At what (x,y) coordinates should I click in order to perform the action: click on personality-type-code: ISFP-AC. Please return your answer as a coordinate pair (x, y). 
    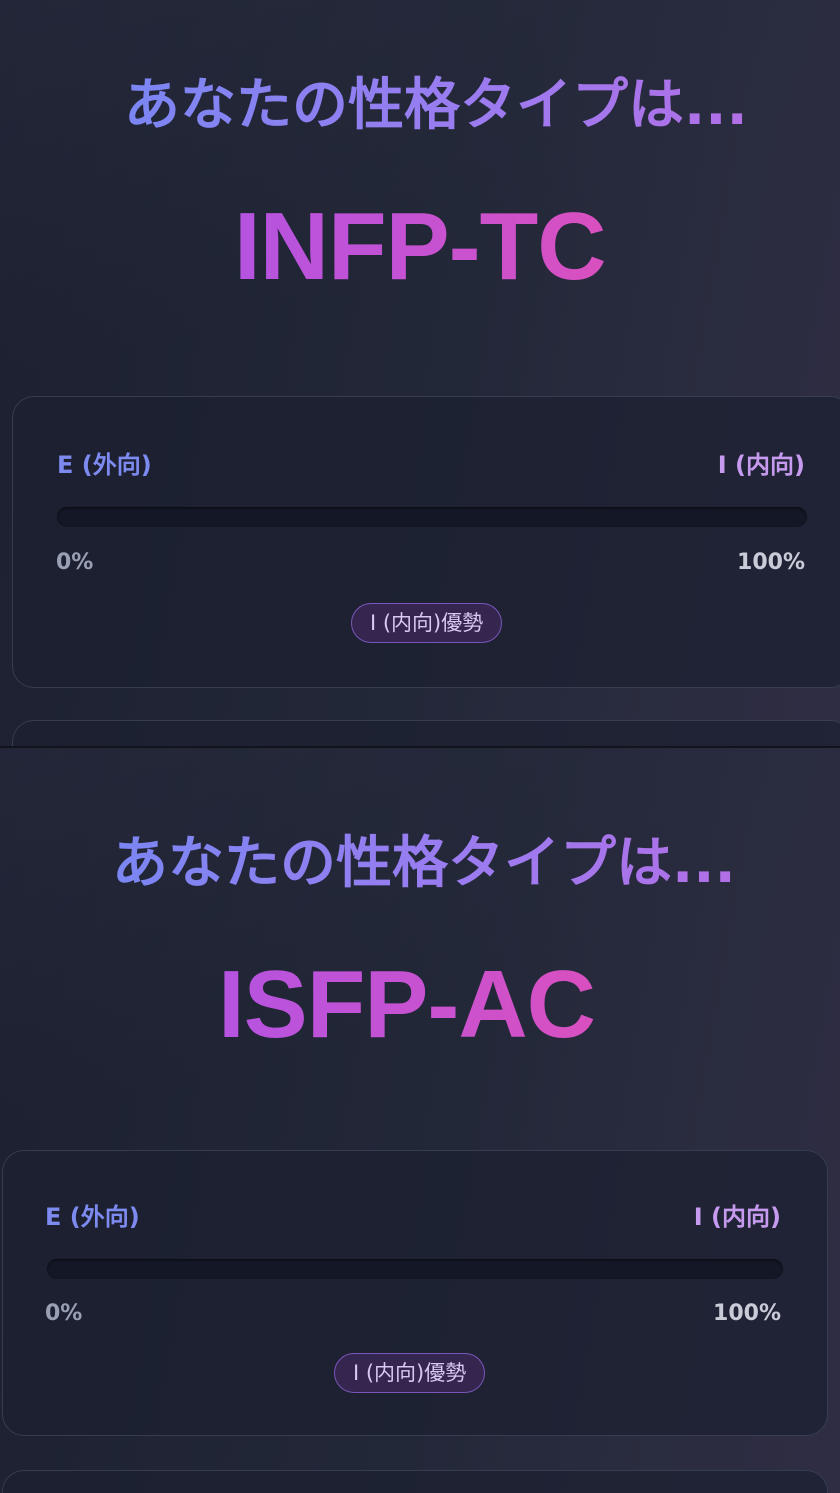
    Looking at the image, I should click on (407, 1004).